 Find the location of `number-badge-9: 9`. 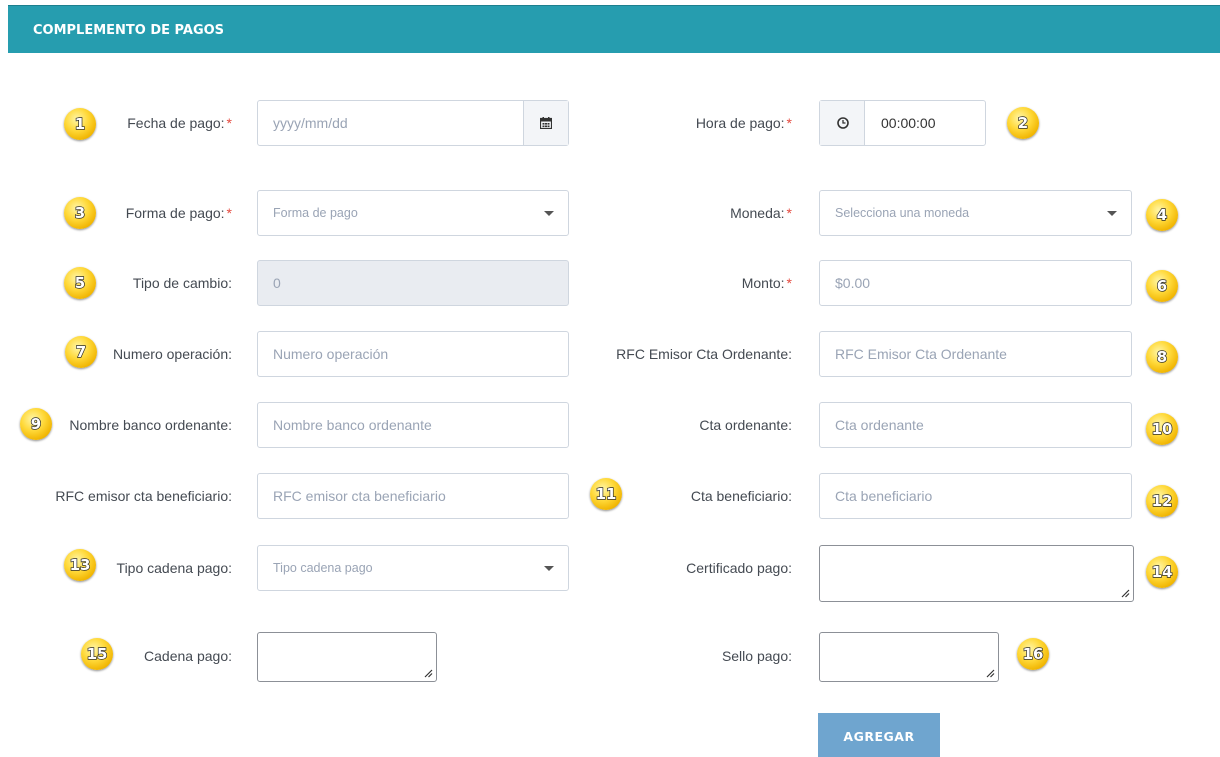

number-badge-9: 9 is located at coordinates (36, 424).